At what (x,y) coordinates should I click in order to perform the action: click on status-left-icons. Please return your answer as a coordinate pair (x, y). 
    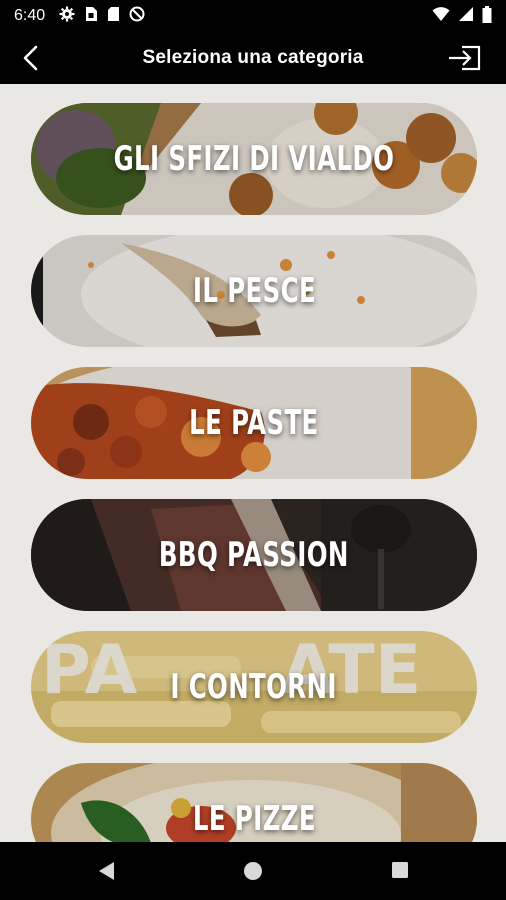
    Looking at the image, I should click on (102, 16).